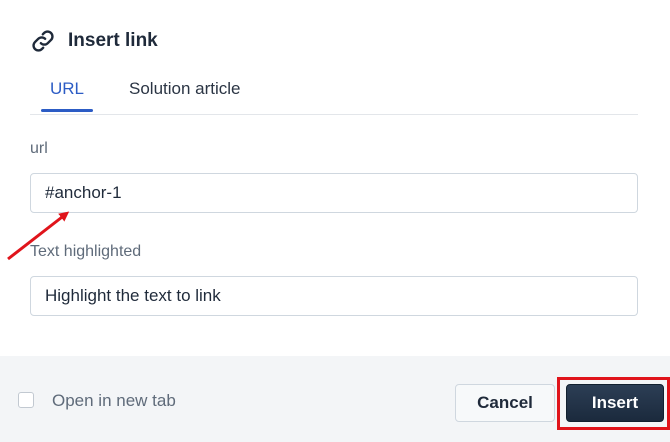 The height and width of the screenshot is (442, 670). I want to click on tab-url: URL, so click(67, 95).